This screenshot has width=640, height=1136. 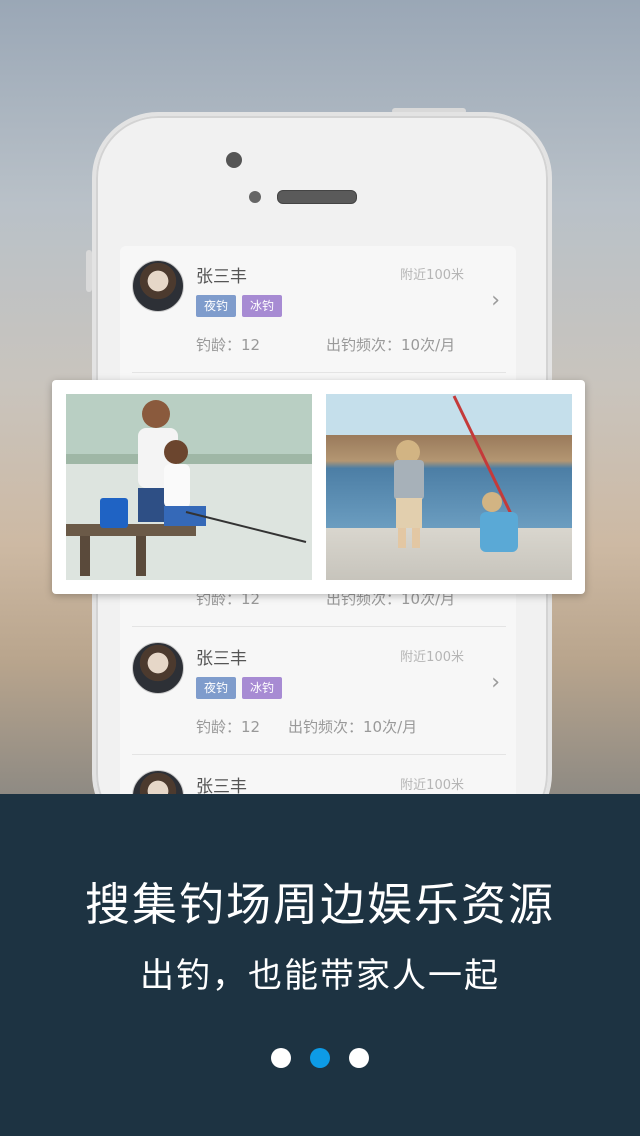 What do you see at coordinates (320, 976) in the screenshot?
I see `onboarding-subline: 出钓，也能带家人一起` at bounding box center [320, 976].